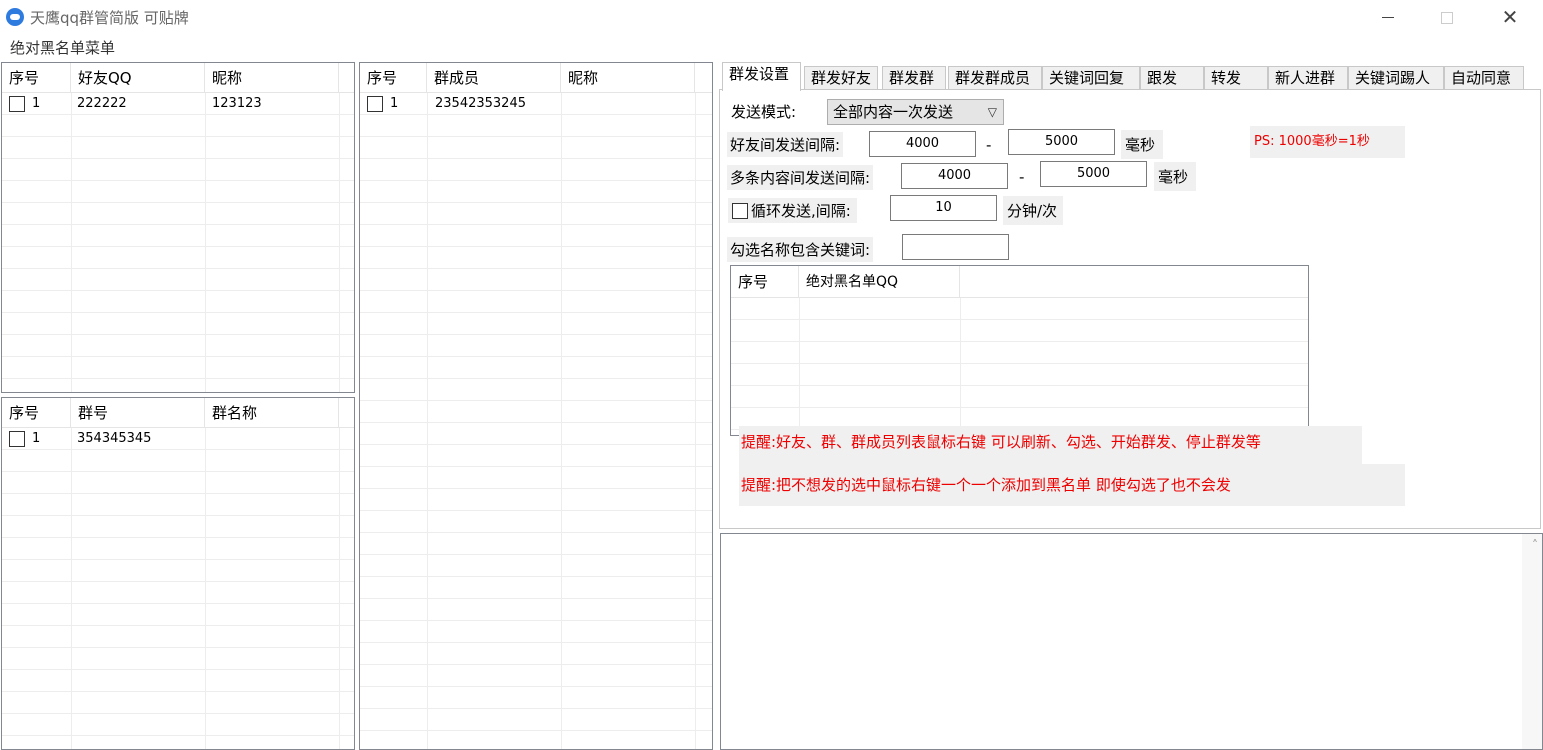 The height and width of the screenshot is (750, 1543). I want to click on chevron-down-icon: ▽, so click(992, 112).